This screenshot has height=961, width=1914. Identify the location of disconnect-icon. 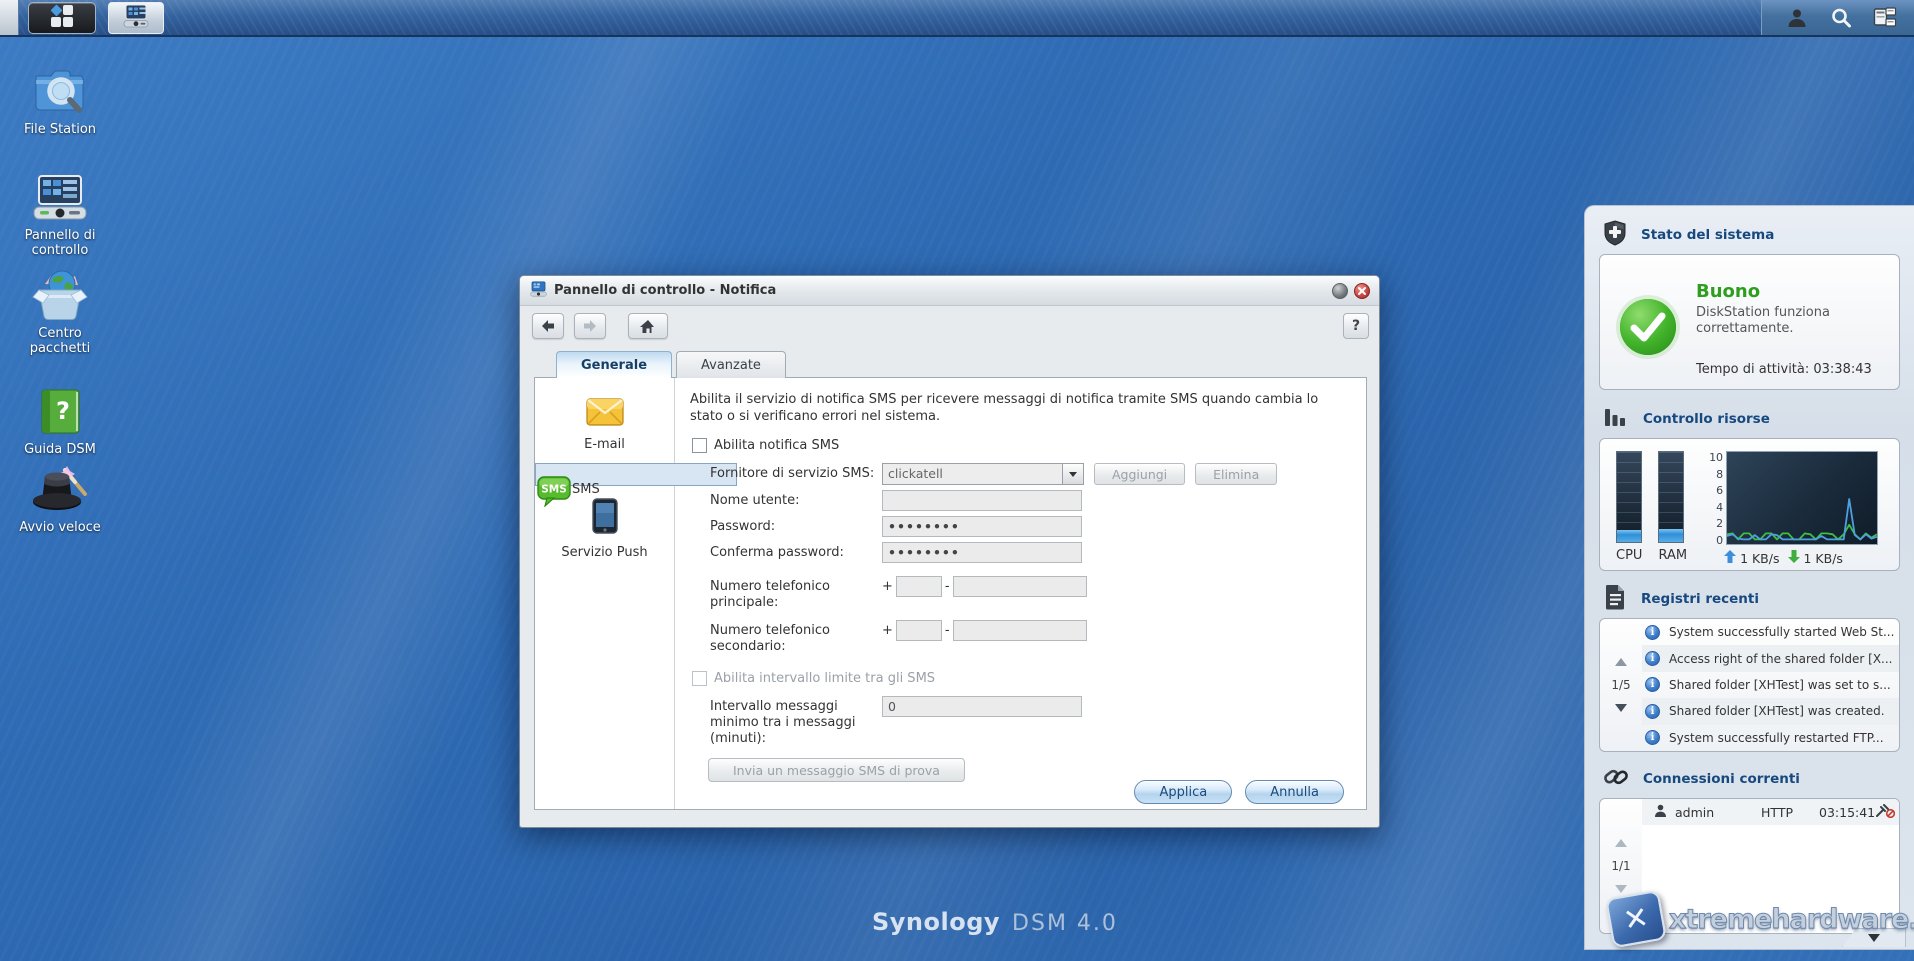
(1885, 812).